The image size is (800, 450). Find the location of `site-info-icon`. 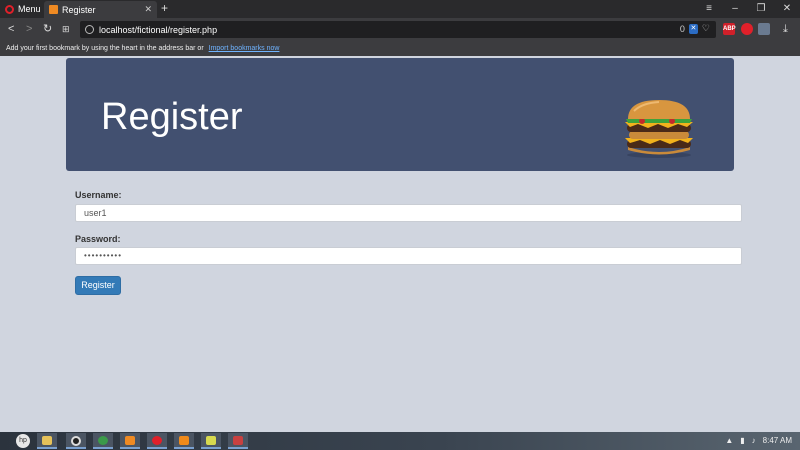

site-info-icon is located at coordinates (89, 29).